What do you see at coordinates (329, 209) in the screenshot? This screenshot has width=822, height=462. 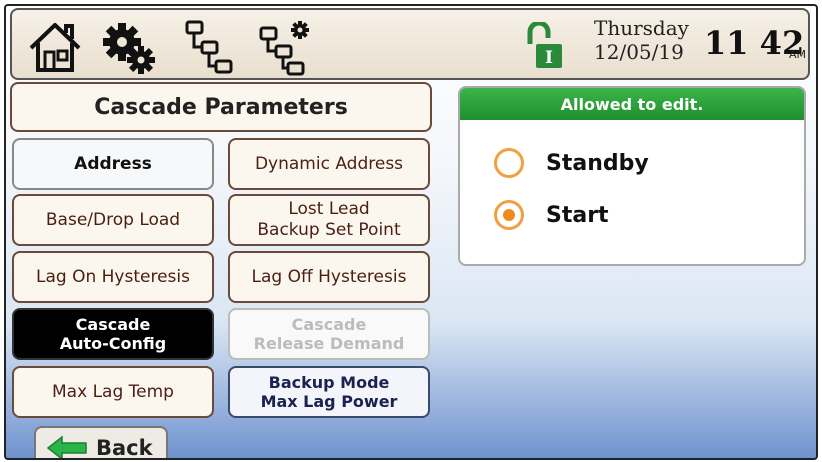 I see `lost-lead-label-line1: Lost Lead` at bounding box center [329, 209].